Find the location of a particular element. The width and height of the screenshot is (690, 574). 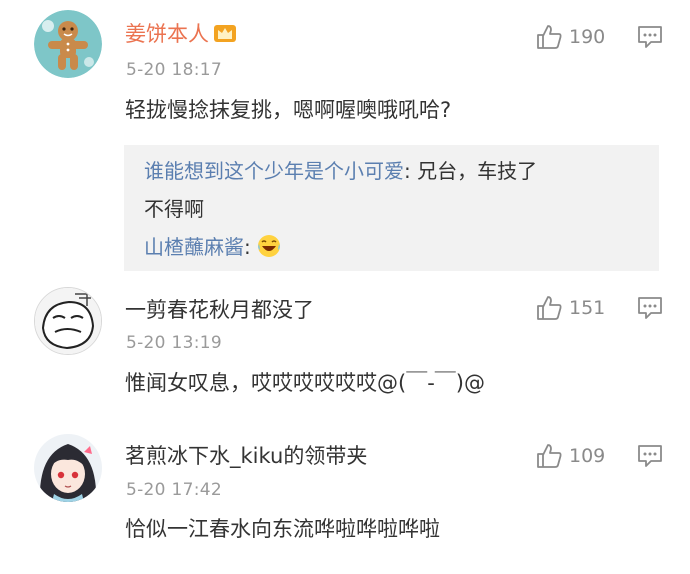

like-button: 151 is located at coordinates (570, 308).